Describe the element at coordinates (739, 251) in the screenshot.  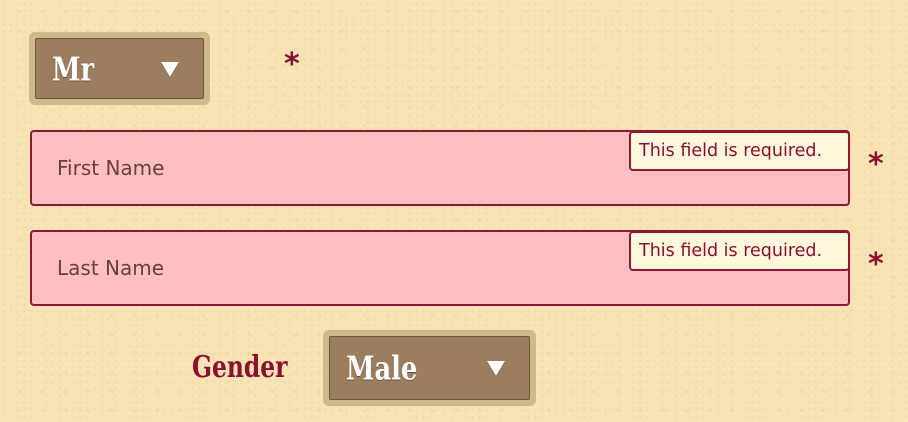
I see `last-name-error-tooltip: This field is required.` at that location.